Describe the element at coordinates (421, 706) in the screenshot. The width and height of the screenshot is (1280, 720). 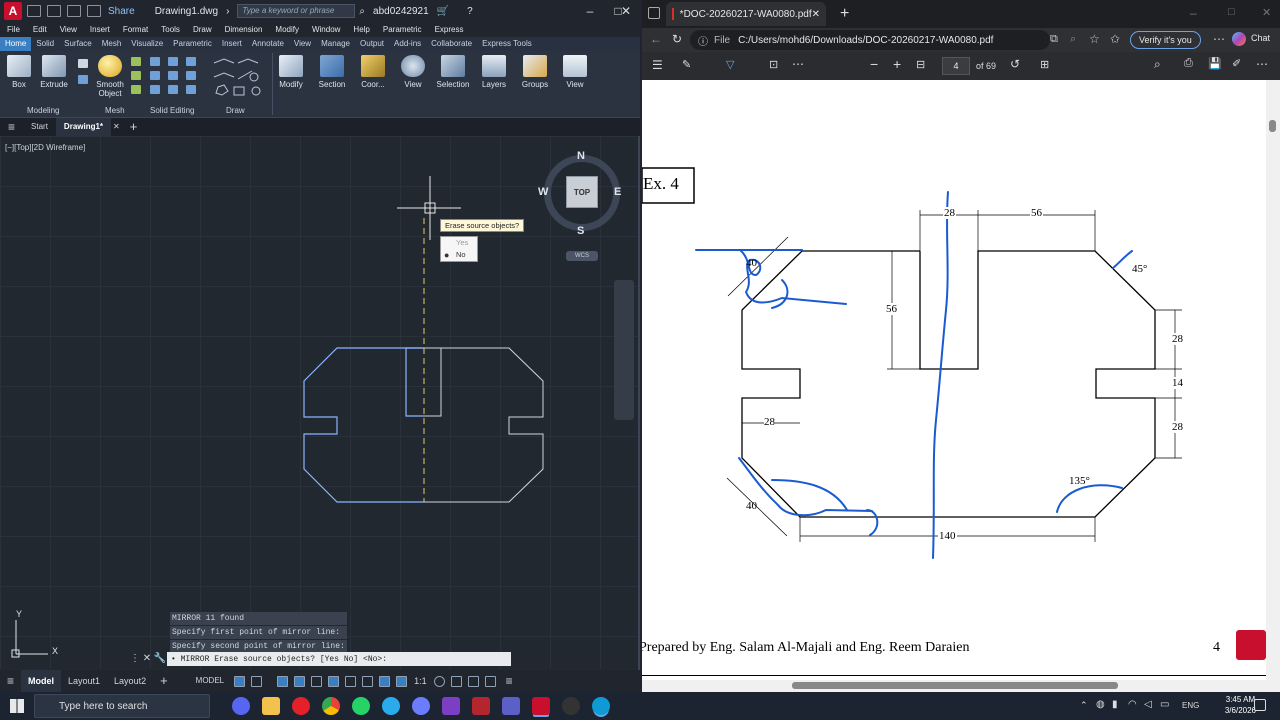
I see `app-icon` at that location.